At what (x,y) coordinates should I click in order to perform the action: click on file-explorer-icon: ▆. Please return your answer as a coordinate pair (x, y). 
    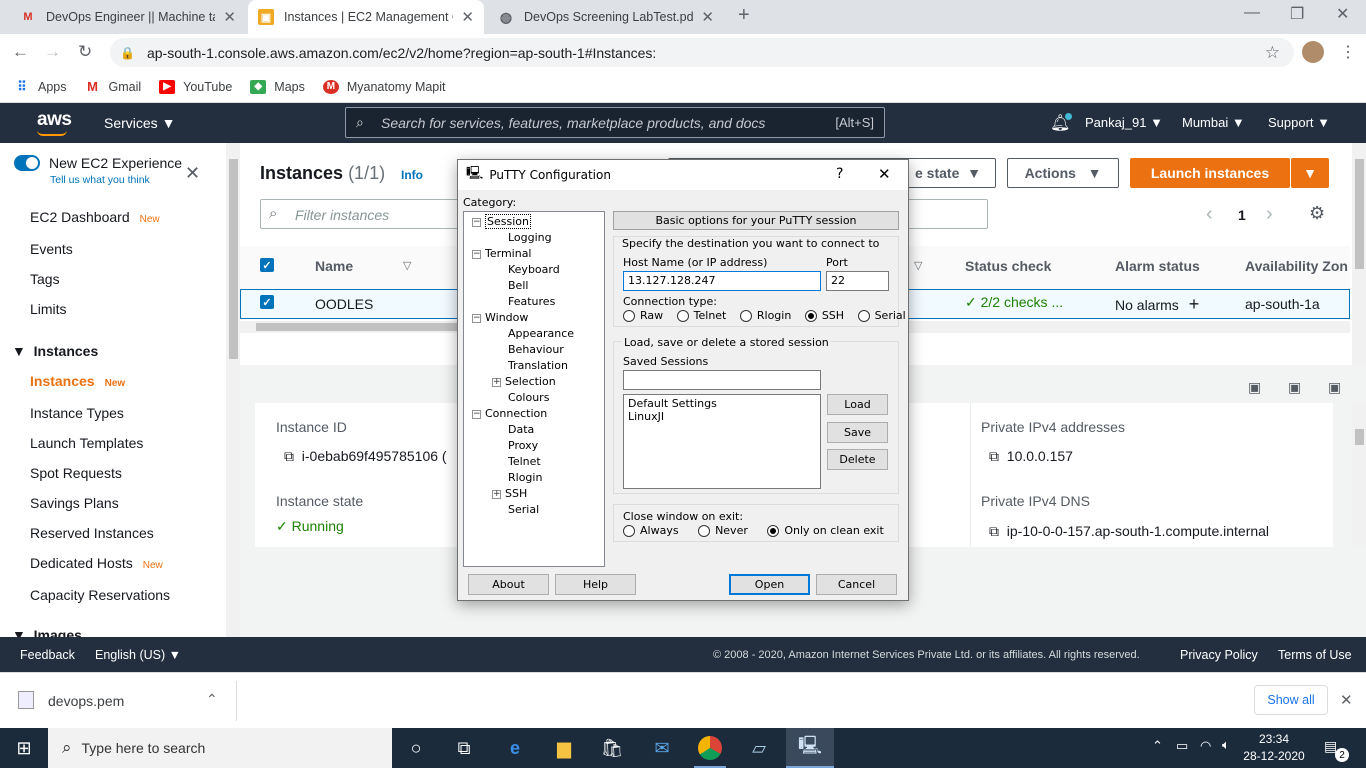
    Looking at the image, I should click on (564, 748).